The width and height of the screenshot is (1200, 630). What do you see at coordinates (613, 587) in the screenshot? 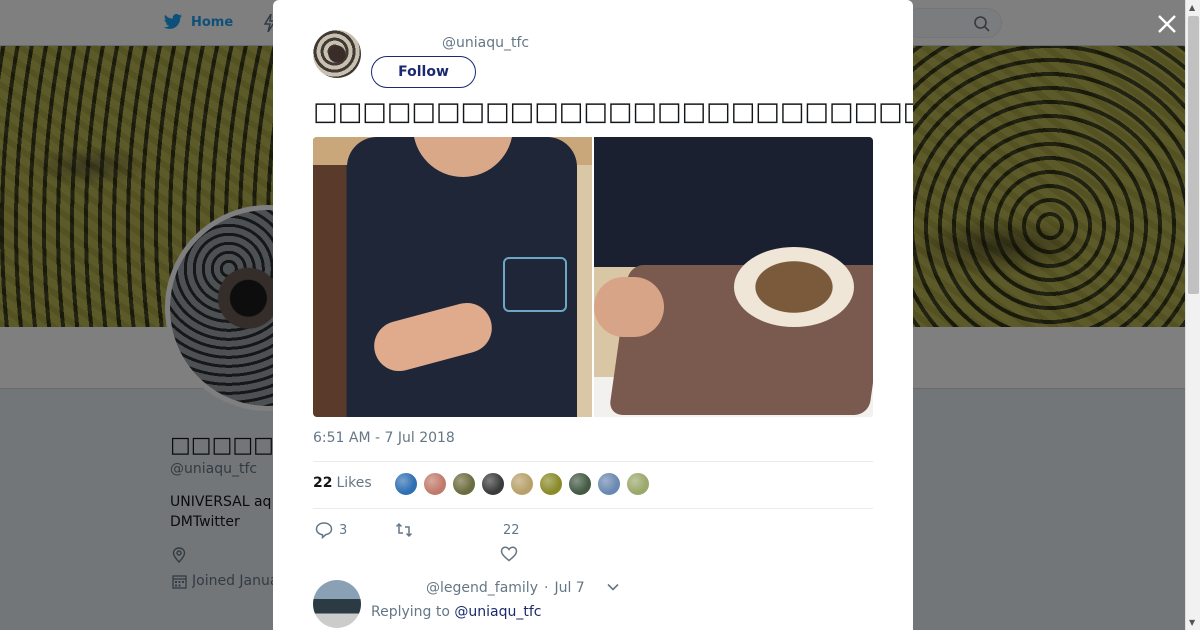
I see `chevron-down-icon` at bounding box center [613, 587].